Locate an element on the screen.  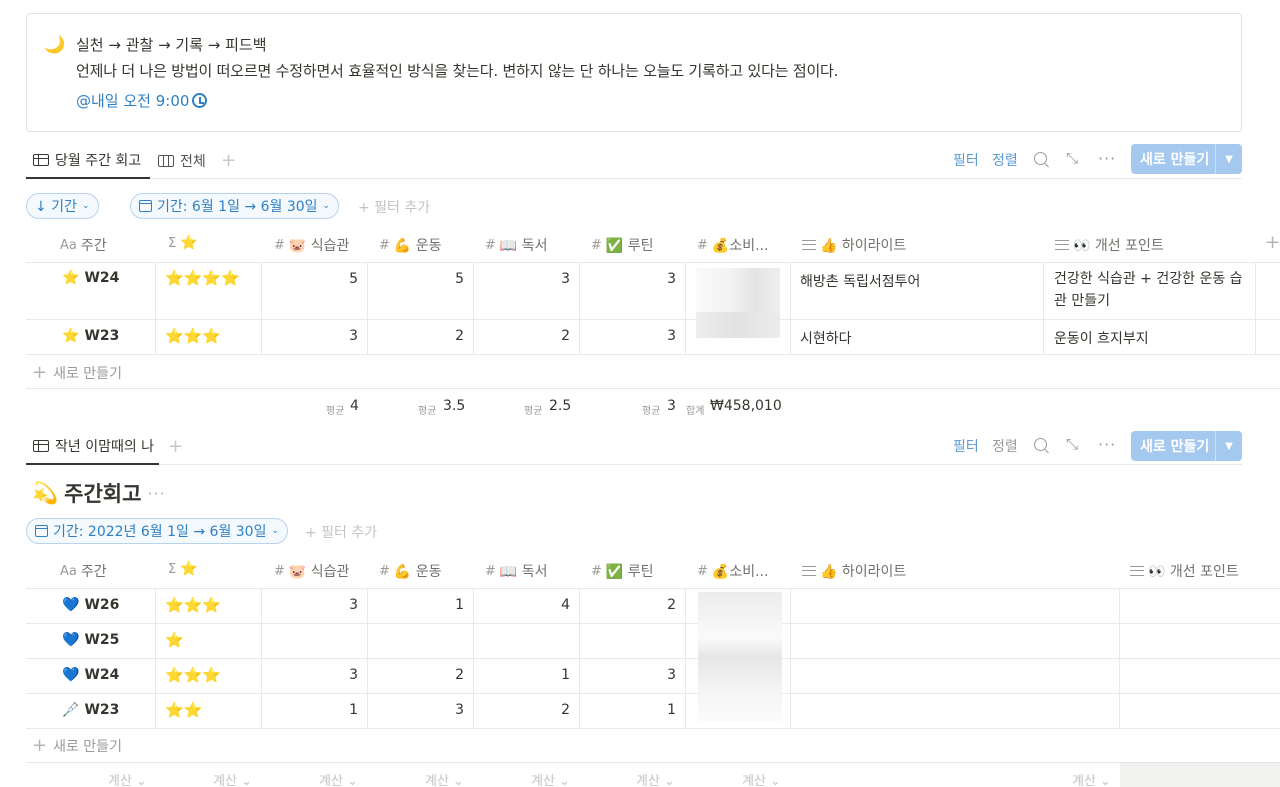
row-title: 💙 W26 is located at coordinates (90, 605).